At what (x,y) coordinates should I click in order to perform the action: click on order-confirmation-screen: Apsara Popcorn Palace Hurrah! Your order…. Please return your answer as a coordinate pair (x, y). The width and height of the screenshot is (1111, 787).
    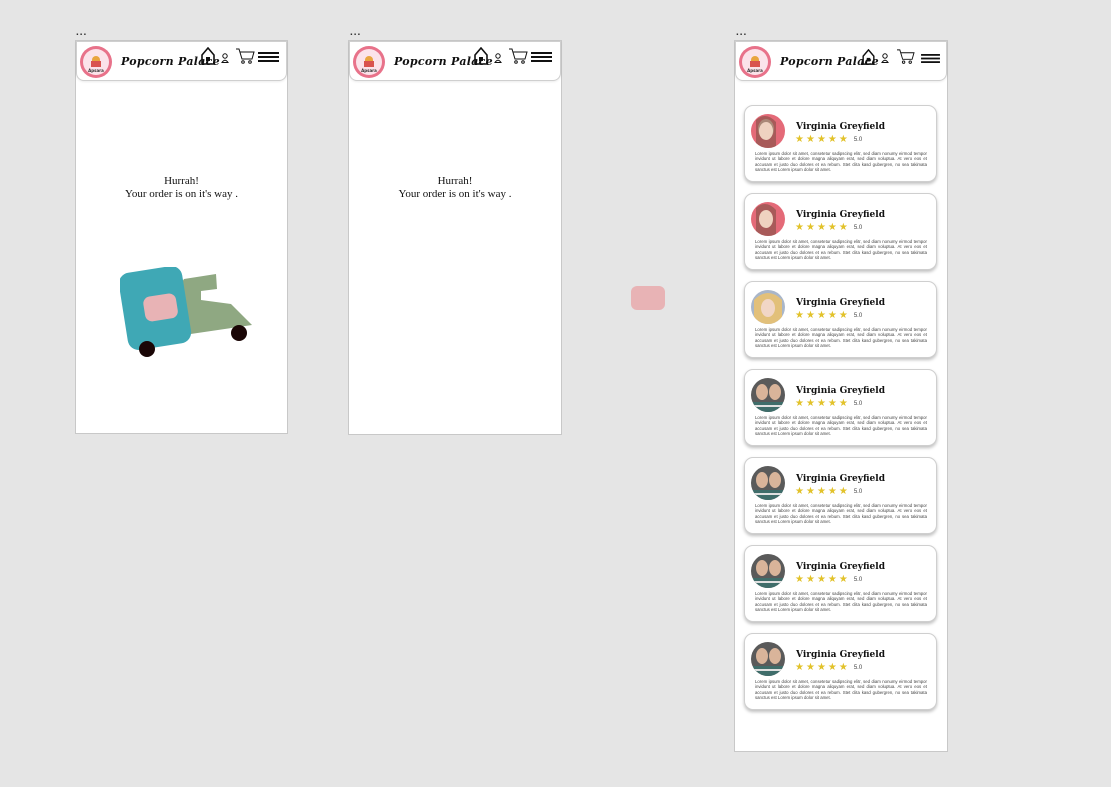
    Looking at the image, I should click on (455, 237).